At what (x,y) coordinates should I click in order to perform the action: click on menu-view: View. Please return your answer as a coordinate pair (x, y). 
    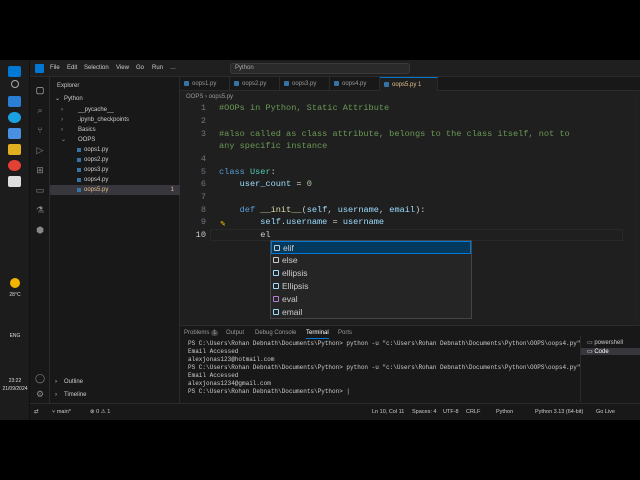
    Looking at the image, I should click on (122, 68).